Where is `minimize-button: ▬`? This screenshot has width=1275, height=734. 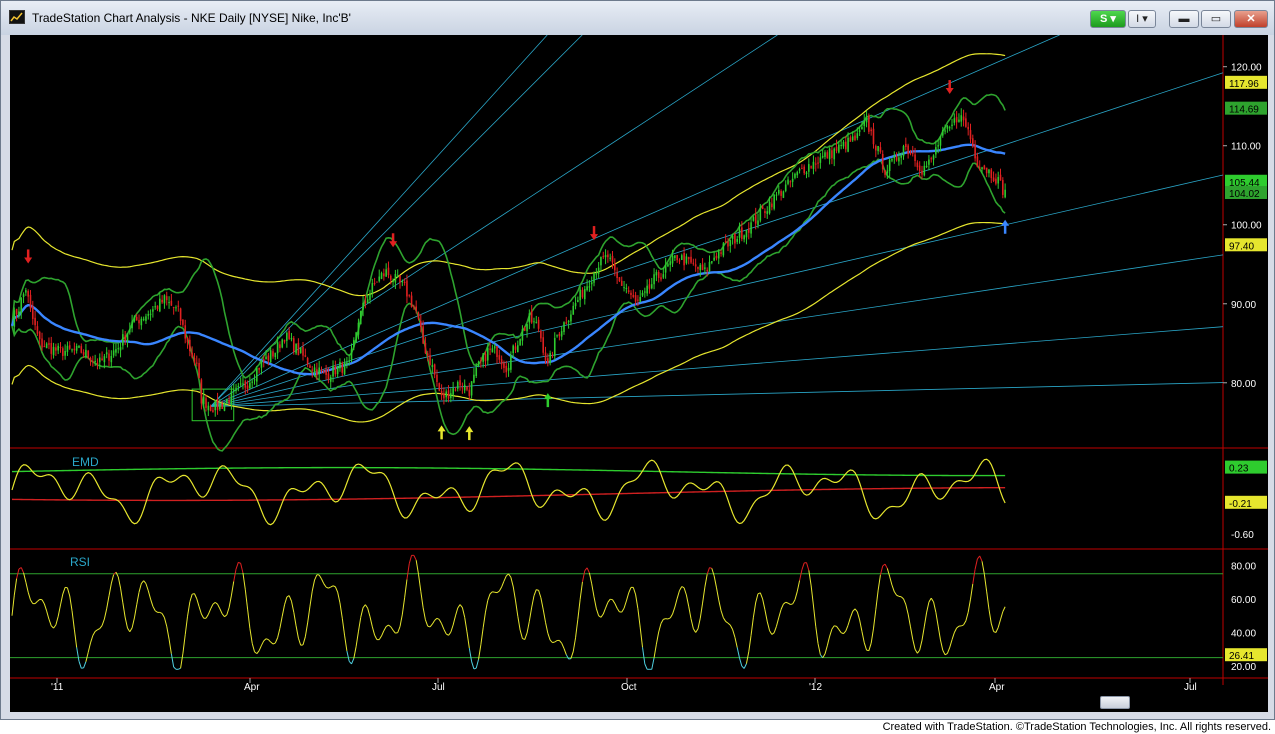 minimize-button: ▬ is located at coordinates (1184, 19).